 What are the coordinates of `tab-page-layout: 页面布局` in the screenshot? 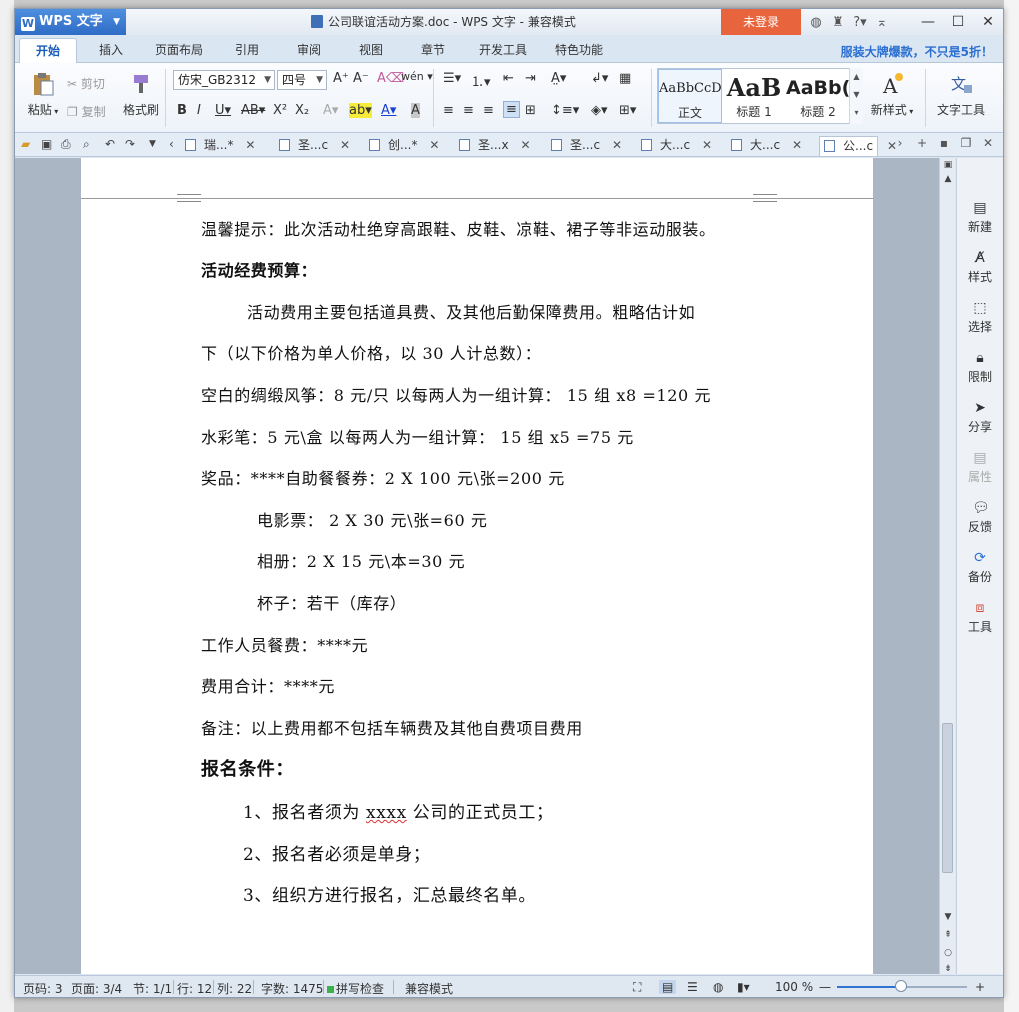 It's located at (179, 49).